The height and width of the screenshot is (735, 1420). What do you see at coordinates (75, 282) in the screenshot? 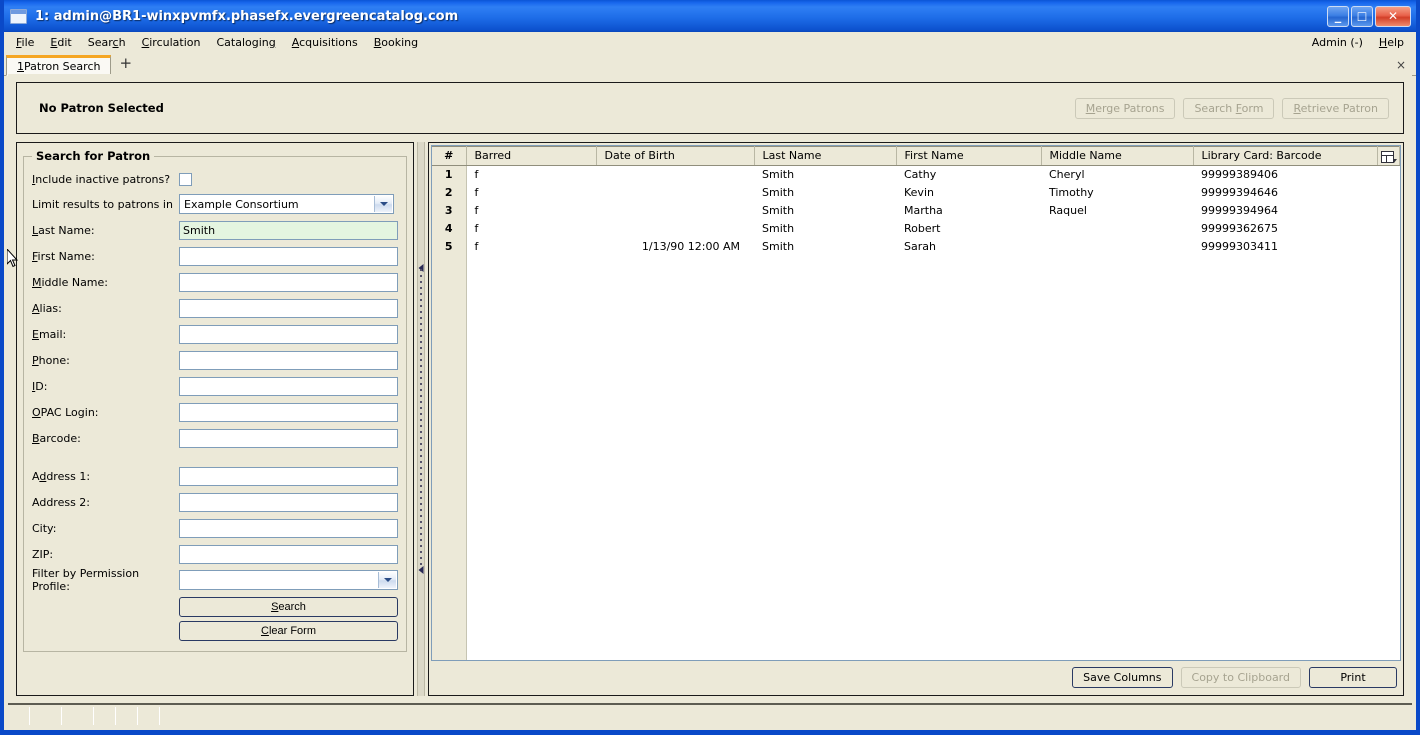
I see `middle-name-text: iddle Name:` at bounding box center [75, 282].